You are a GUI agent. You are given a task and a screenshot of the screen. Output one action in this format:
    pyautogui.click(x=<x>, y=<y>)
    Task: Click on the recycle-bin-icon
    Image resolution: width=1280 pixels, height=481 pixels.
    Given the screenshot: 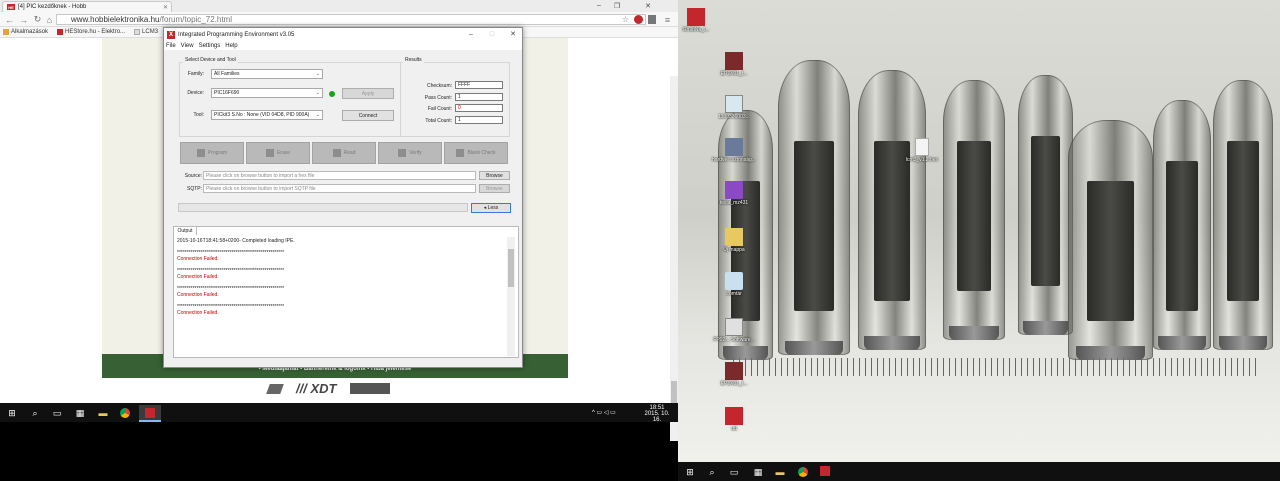 What is the action you would take?
    pyautogui.click(x=734, y=281)
    